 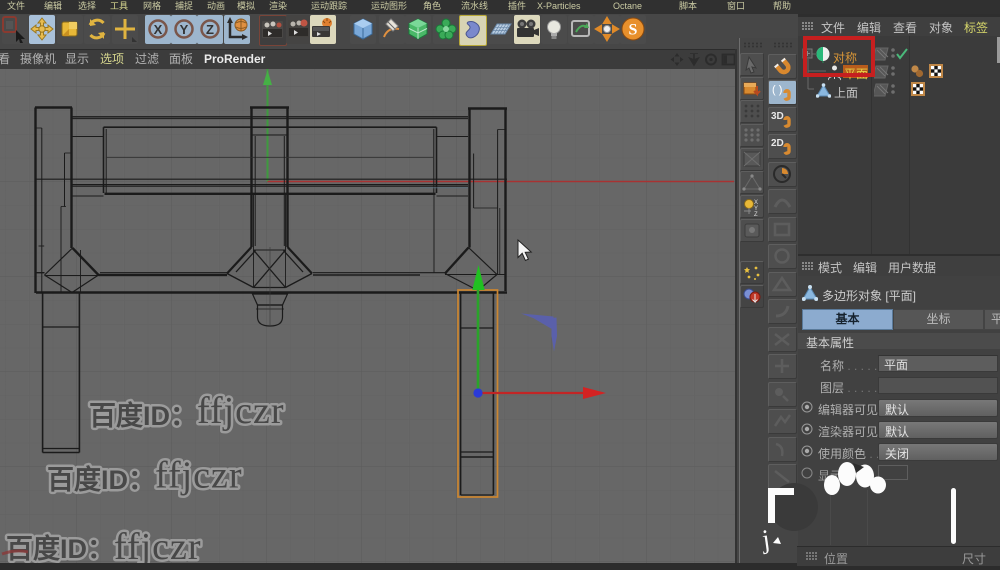 What do you see at coordinates (184, 29) in the screenshot?
I see `svg-text: Y` at bounding box center [184, 29].